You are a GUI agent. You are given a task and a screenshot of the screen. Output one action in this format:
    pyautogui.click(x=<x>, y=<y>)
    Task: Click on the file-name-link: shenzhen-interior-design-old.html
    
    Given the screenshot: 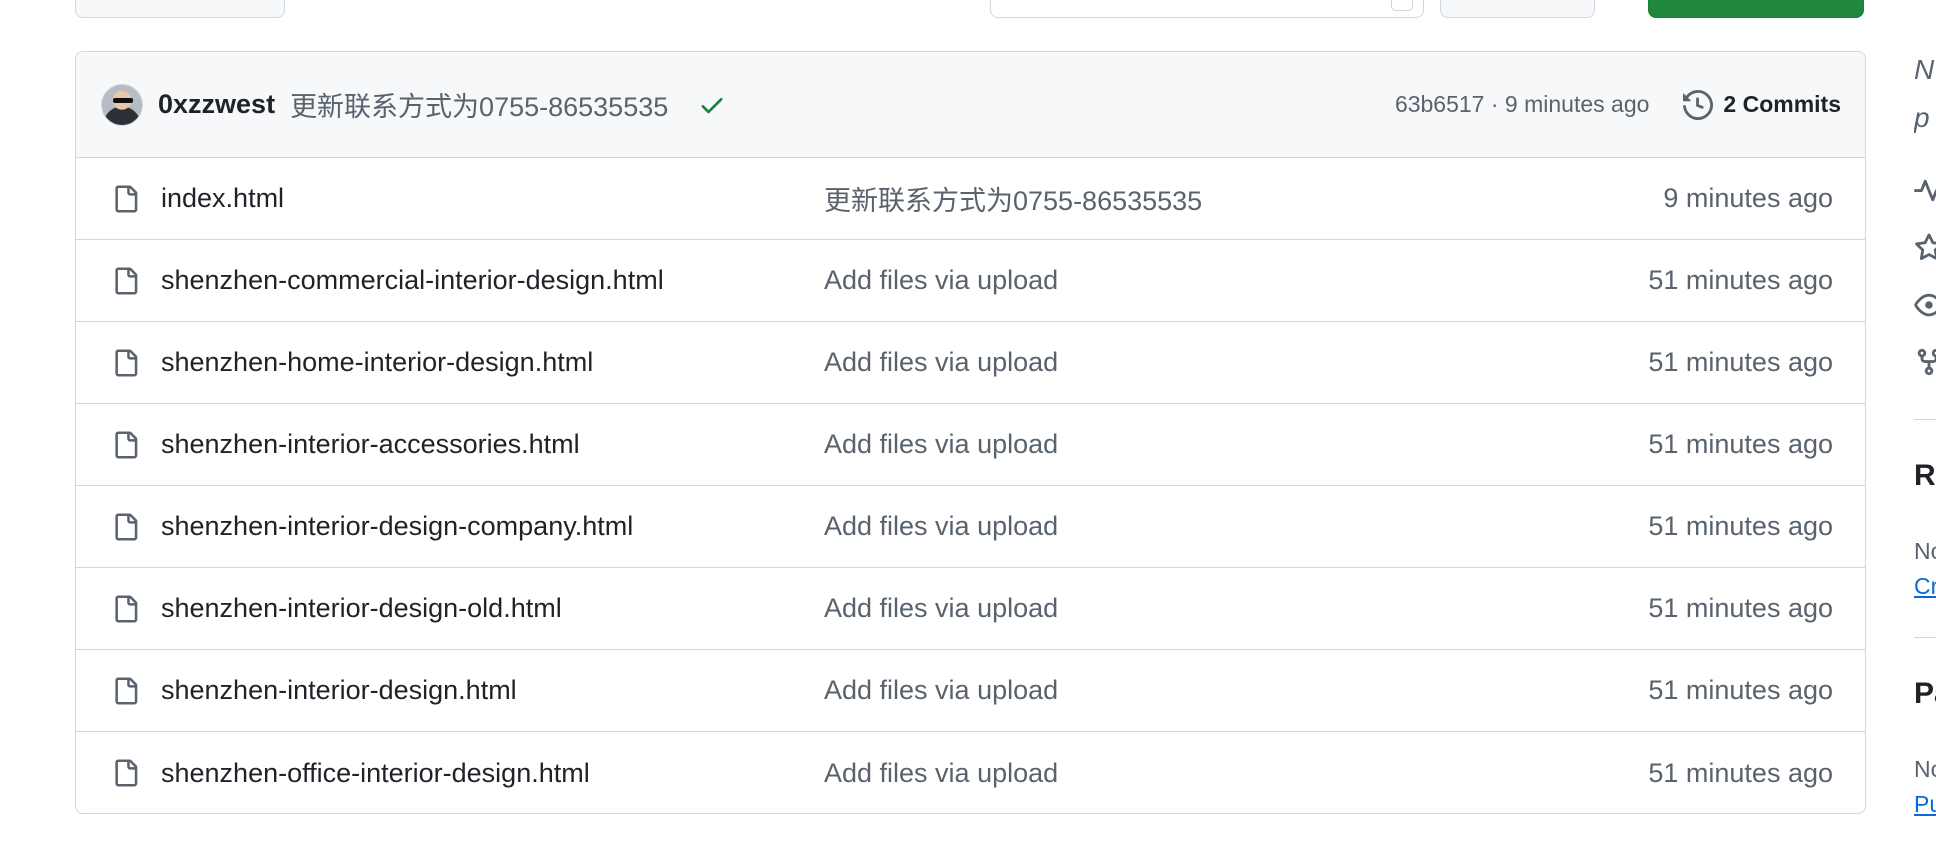 What is the action you would take?
    pyautogui.click(x=492, y=608)
    